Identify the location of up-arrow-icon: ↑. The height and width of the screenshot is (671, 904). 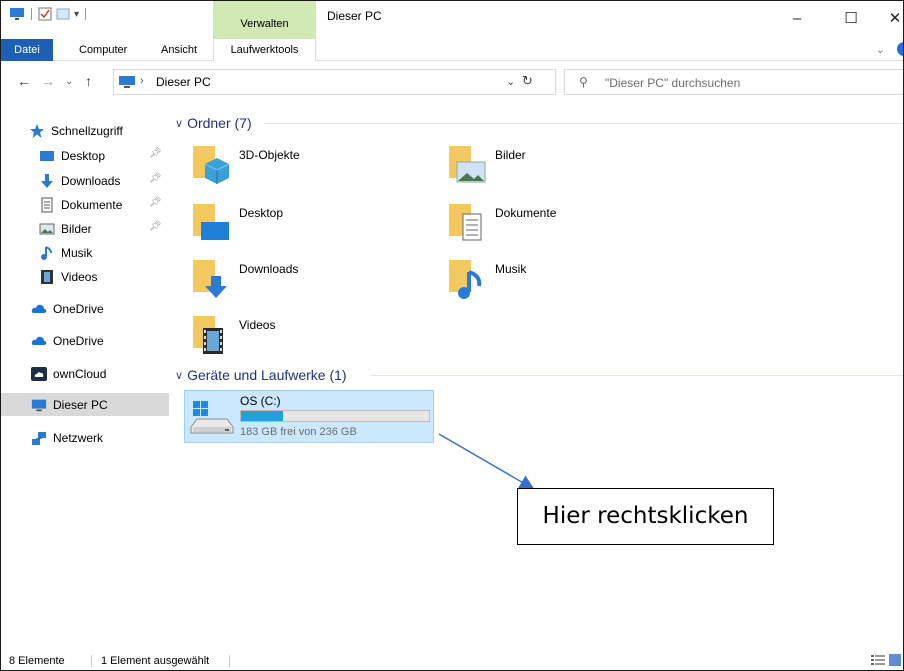
(88, 81).